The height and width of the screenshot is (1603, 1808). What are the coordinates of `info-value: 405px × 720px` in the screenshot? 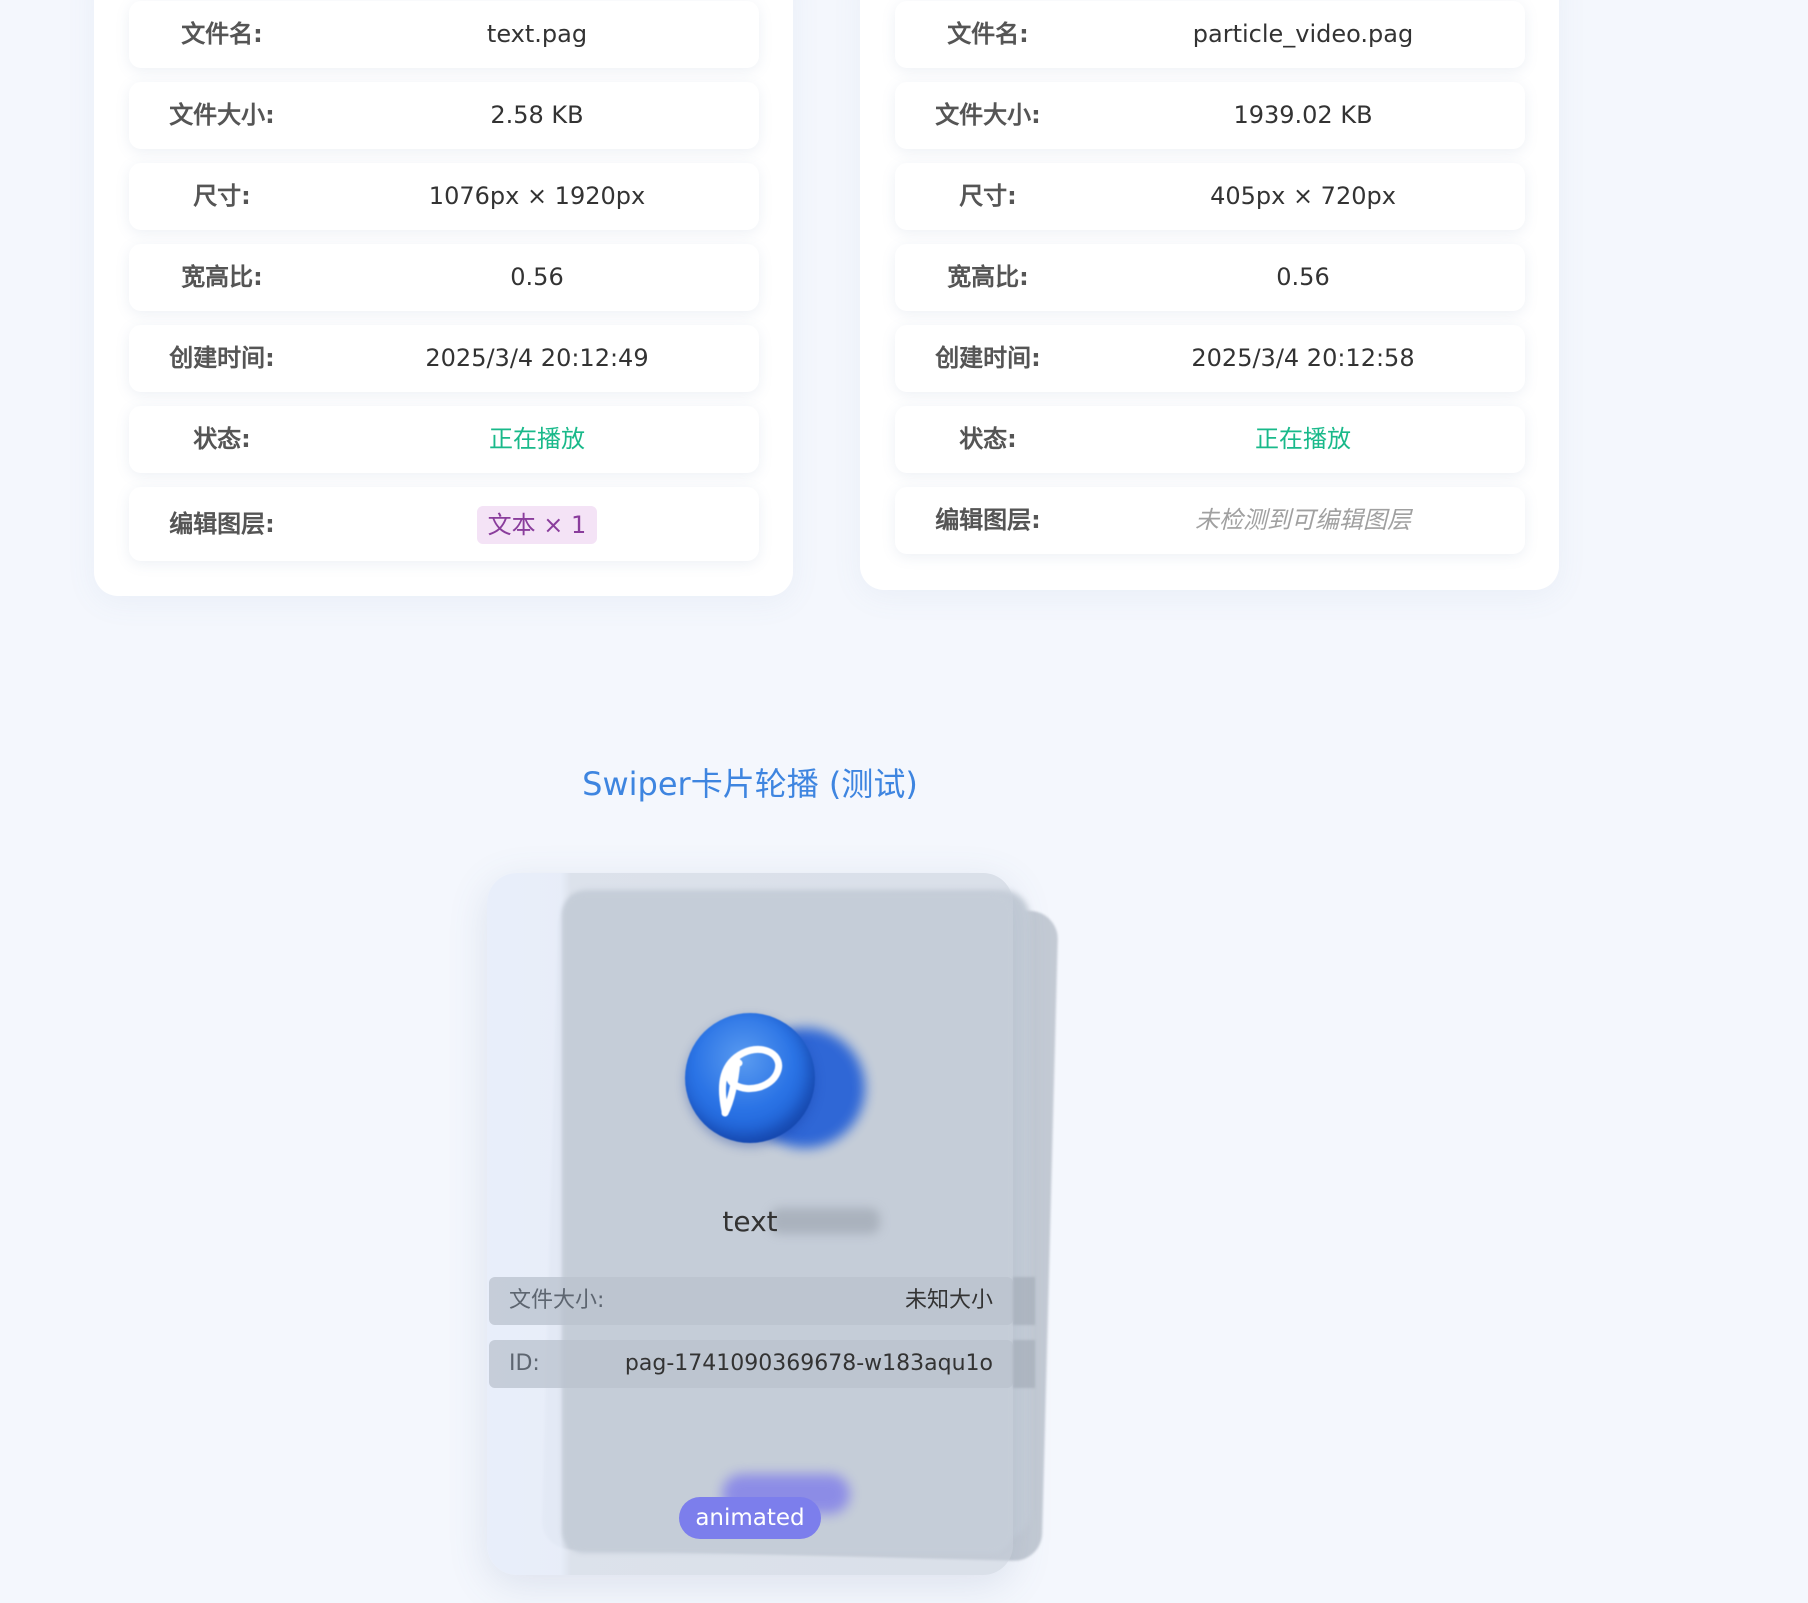 It's located at (1303, 196).